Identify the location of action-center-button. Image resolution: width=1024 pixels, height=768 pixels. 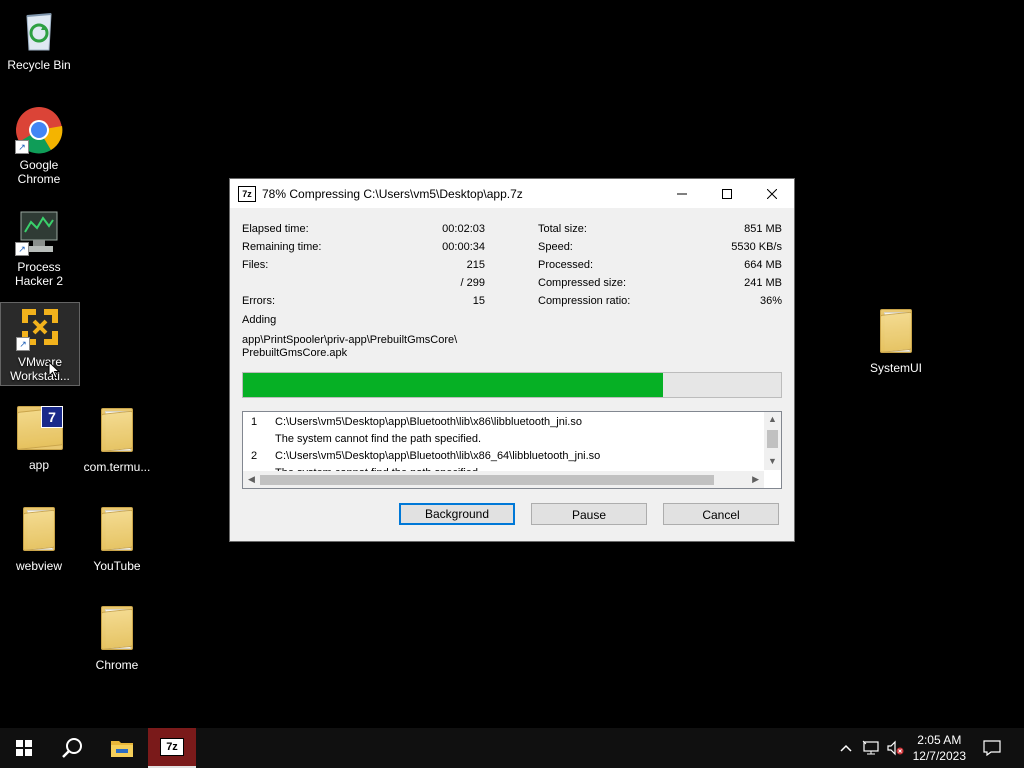
(992, 748).